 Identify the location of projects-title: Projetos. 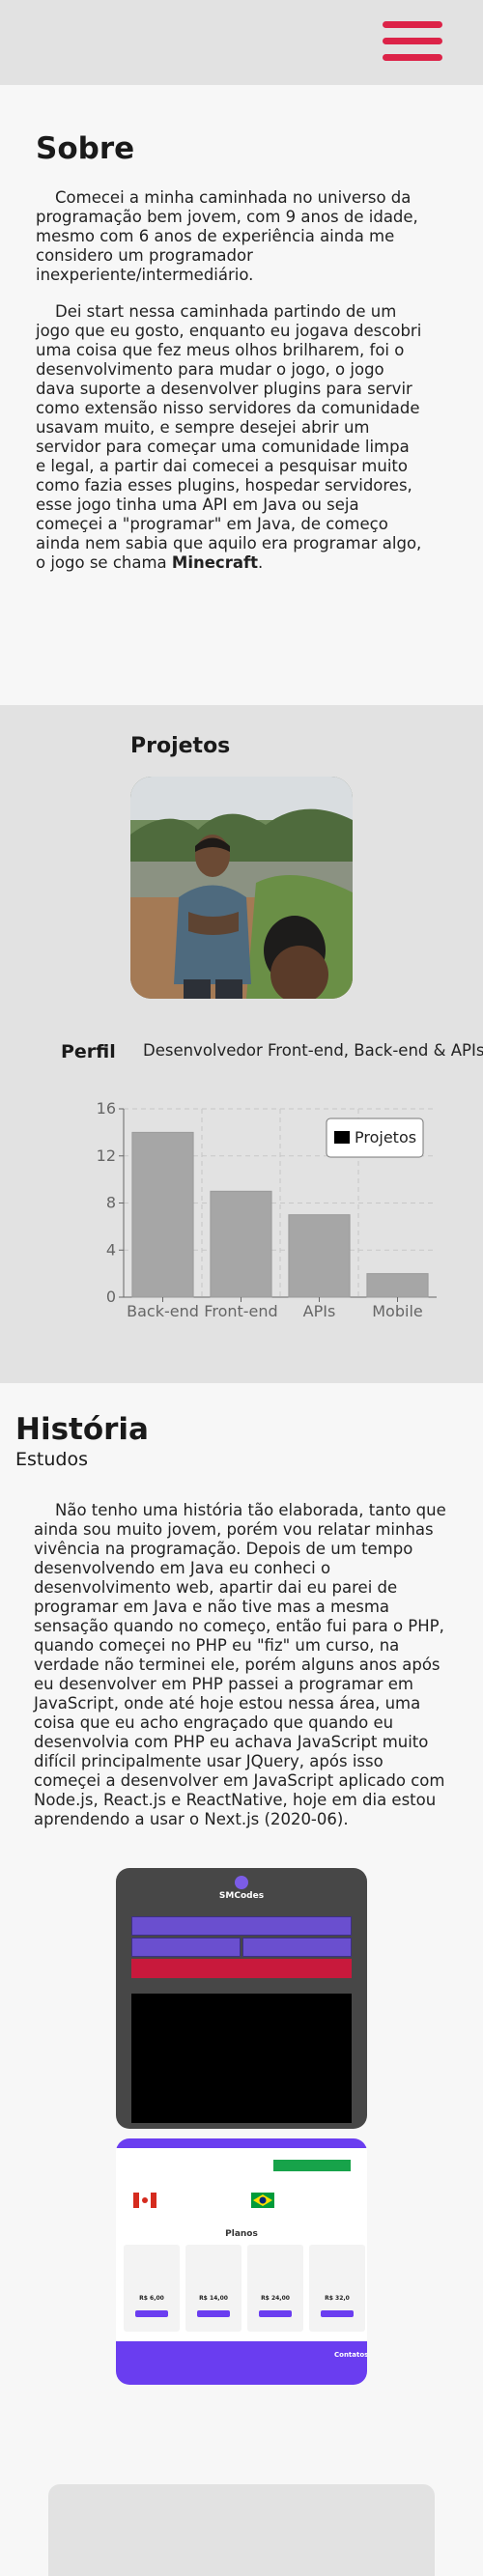
(180, 746).